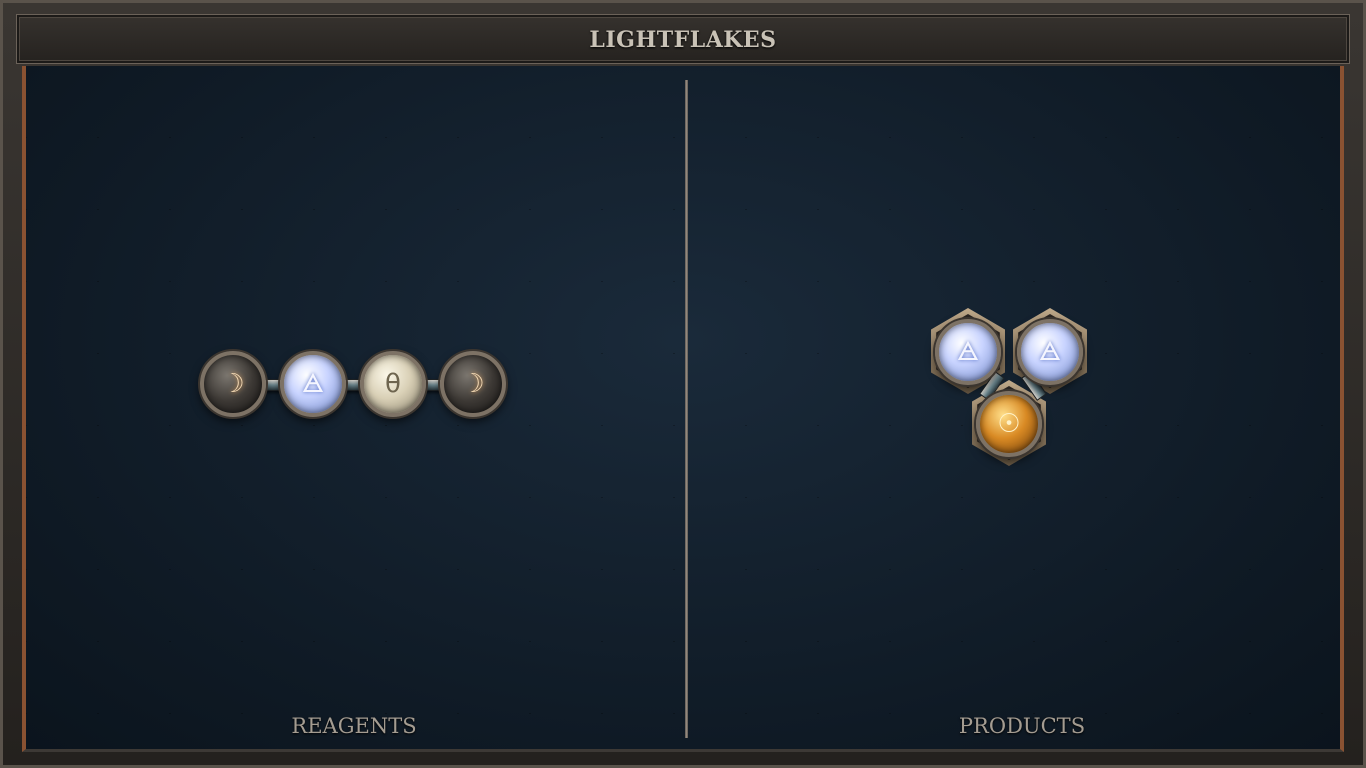 The image size is (1366, 768). What do you see at coordinates (354, 726) in the screenshot?
I see `reagents-label: REAGENTS` at bounding box center [354, 726].